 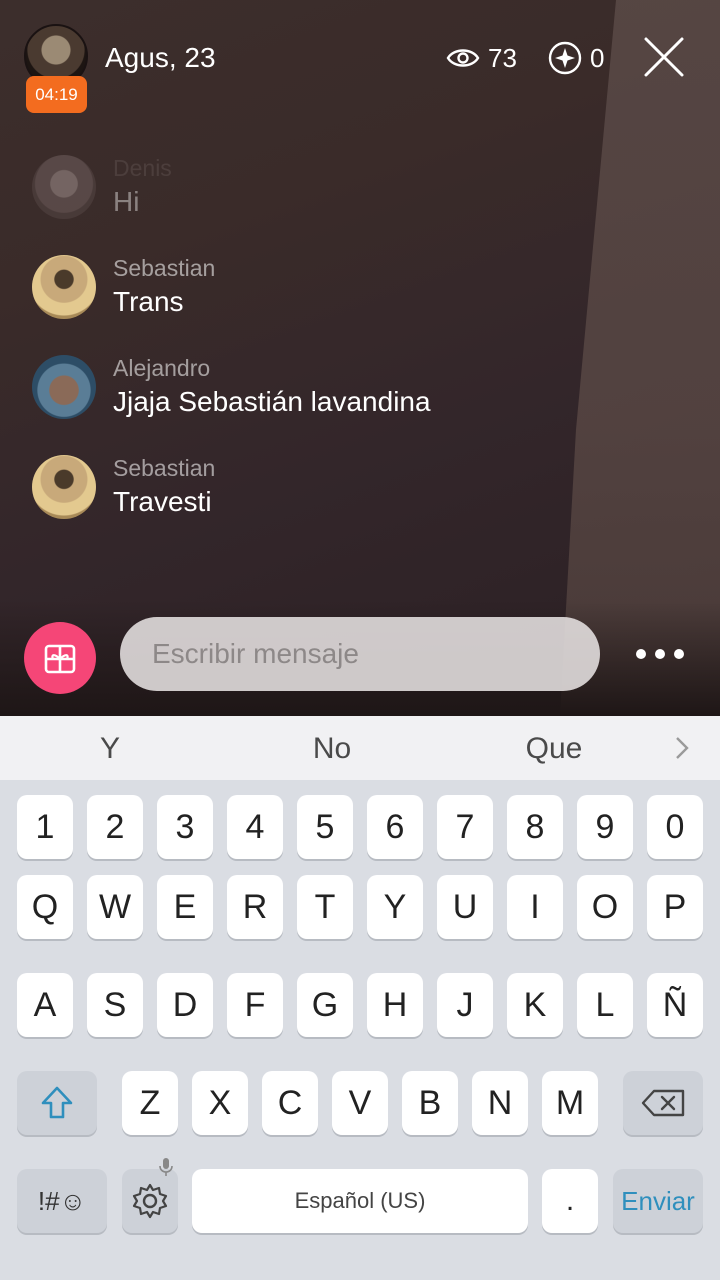 I want to click on key-b: B, so click(x=430, y=1103).